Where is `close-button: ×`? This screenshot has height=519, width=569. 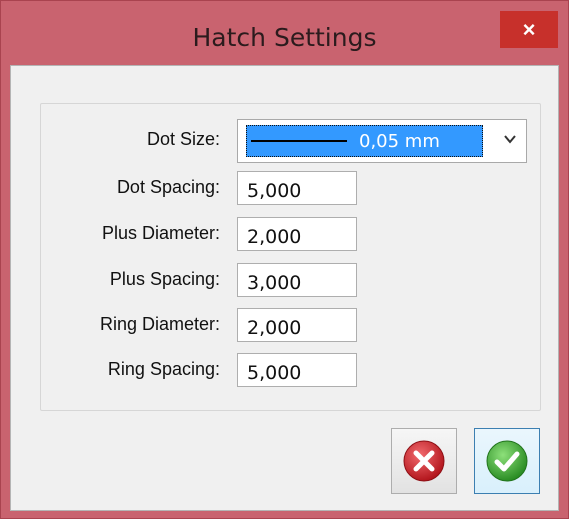
close-button: × is located at coordinates (529, 29).